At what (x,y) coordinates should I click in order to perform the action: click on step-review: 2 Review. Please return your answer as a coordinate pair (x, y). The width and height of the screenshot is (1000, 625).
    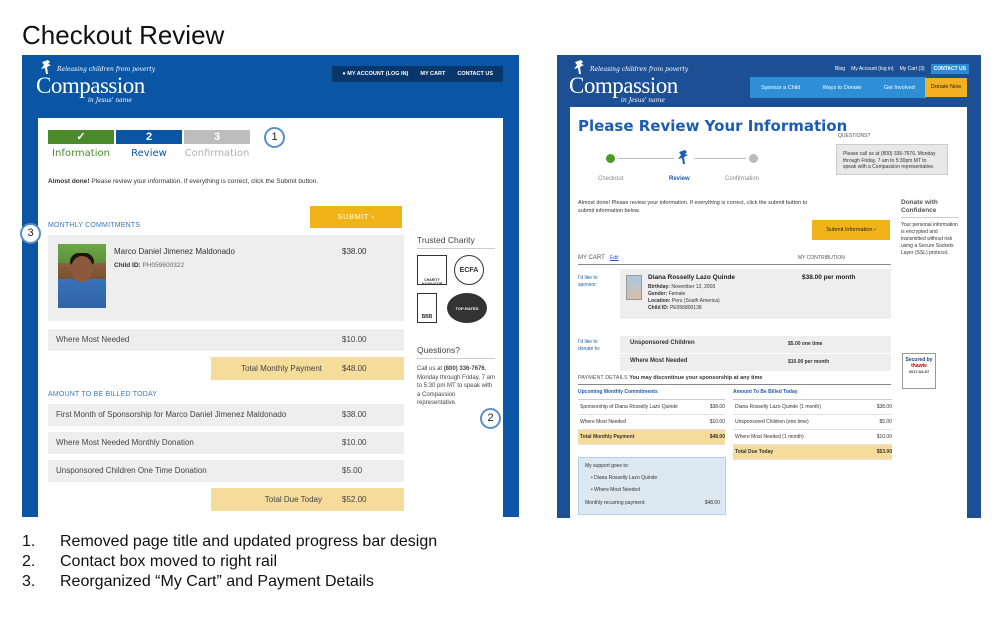
    Looking at the image, I should click on (149, 144).